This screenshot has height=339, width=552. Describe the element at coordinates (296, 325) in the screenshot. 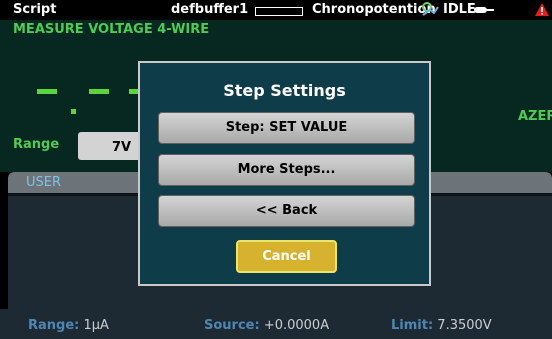

I see `footer-source-value: +0.0000A` at that location.